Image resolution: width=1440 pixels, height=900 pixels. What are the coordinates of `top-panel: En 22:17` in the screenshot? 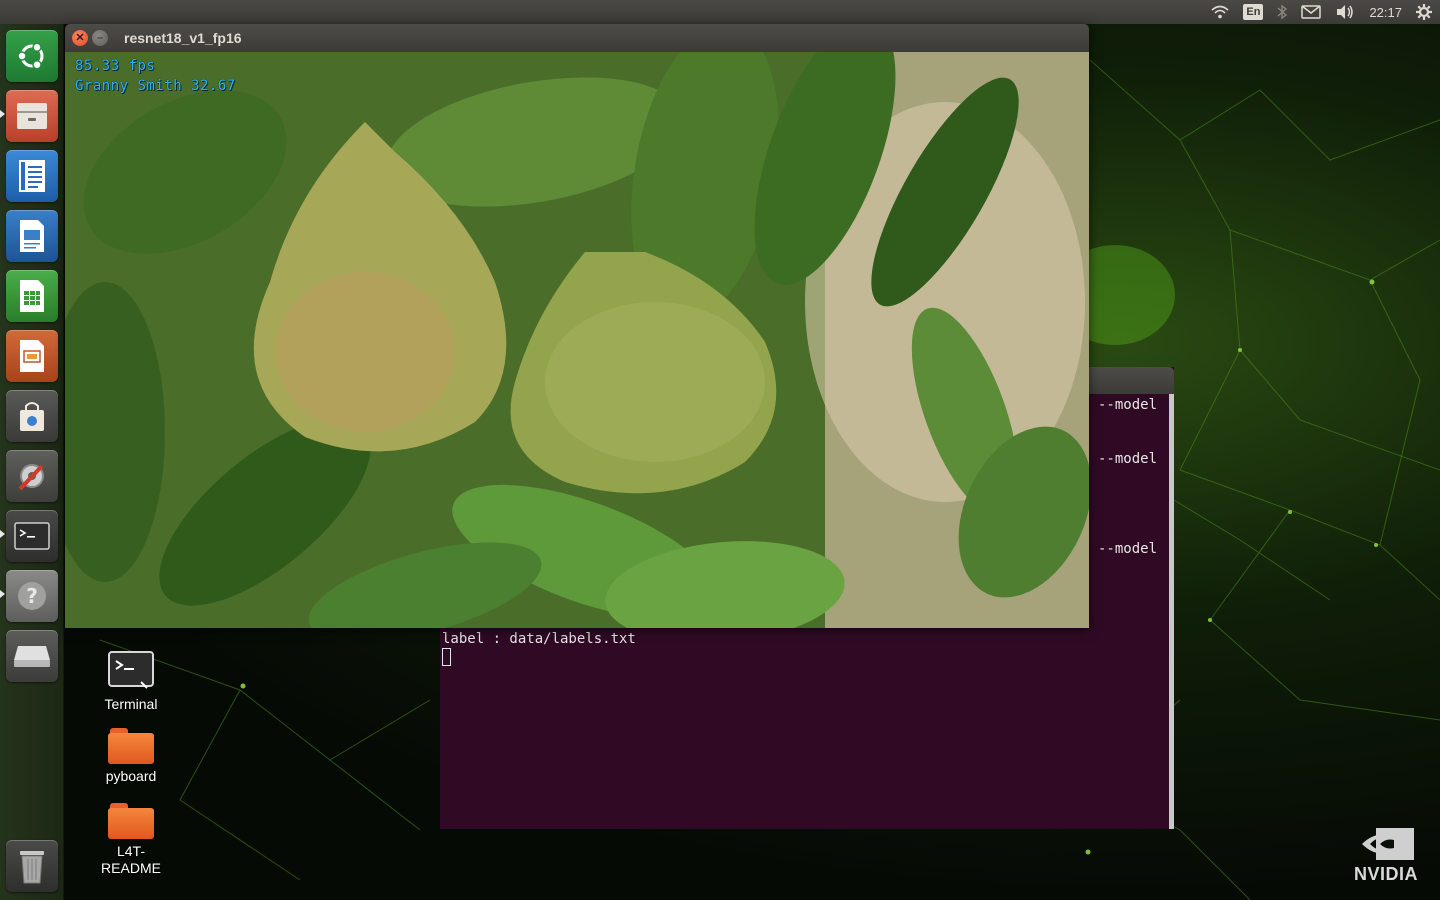 It's located at (720, 12).